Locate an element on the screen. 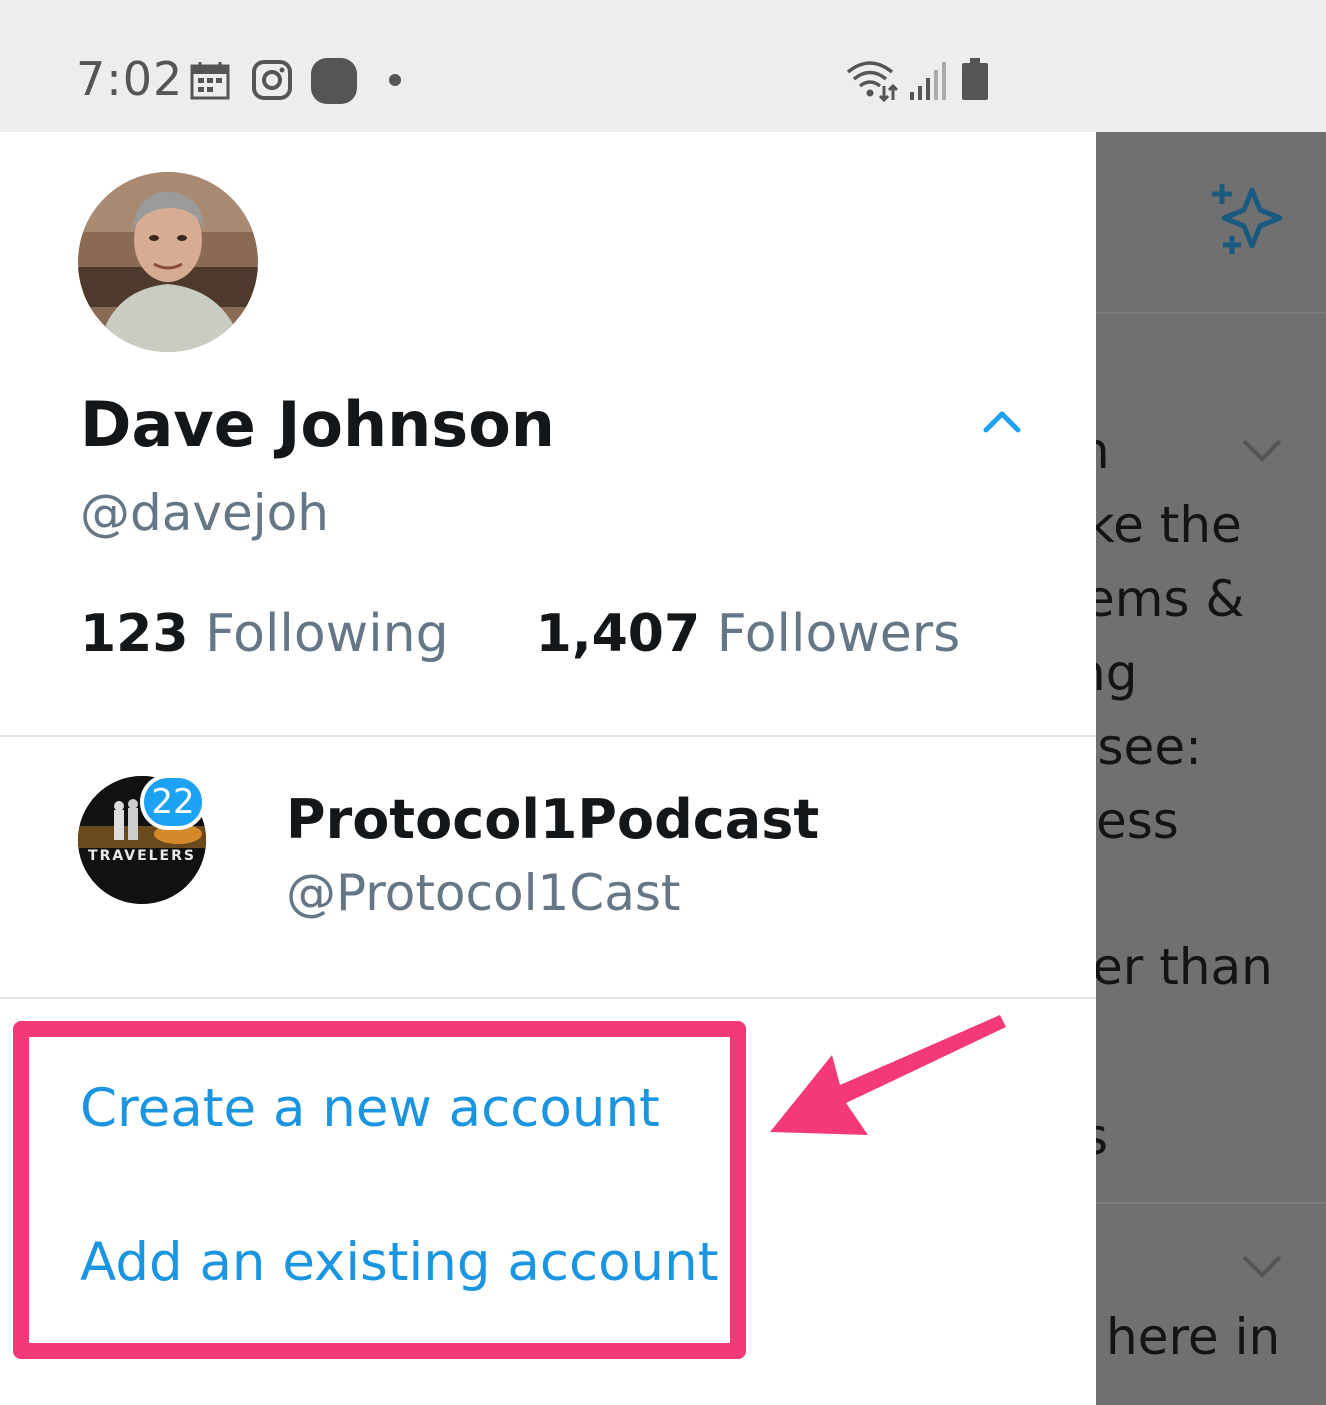 The image size is (1326, 1405). highlight-box is located at coordinates (379, 1190).